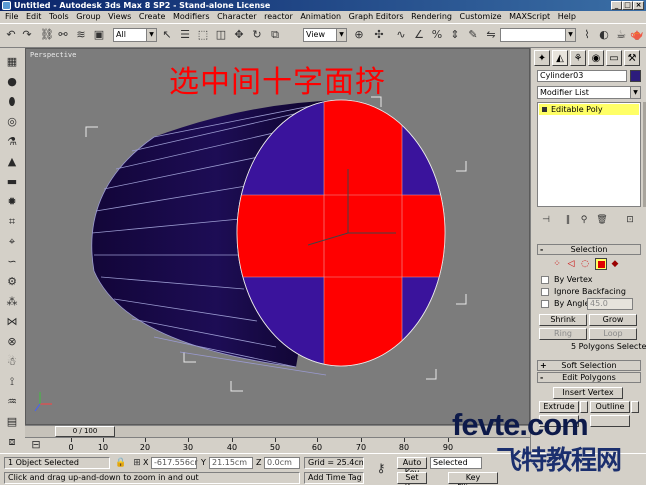 The image size is (646, 485). What do you see at coordinates (589, 154) in the screenshot?
I see `modifier-stack: Editable Poly` at bounding box center [589, 154].